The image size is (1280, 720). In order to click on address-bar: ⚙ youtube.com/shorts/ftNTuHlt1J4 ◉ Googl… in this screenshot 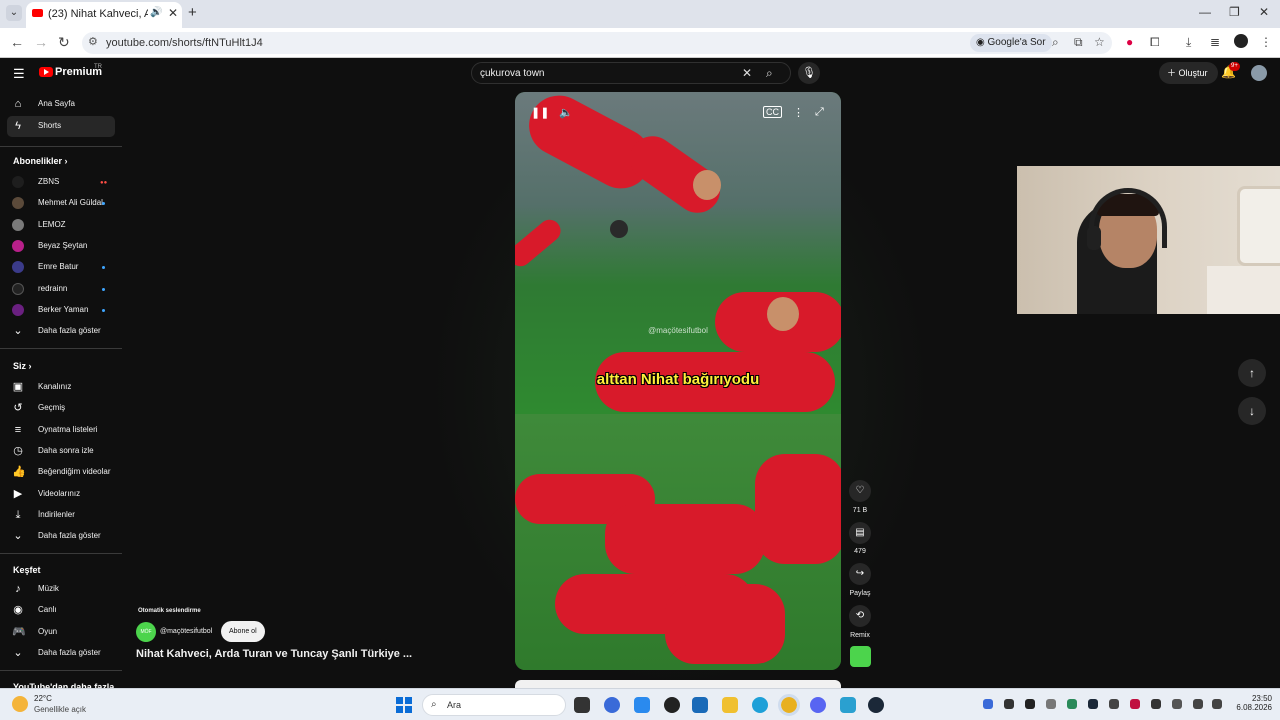, I will do `click(597, 43)`.